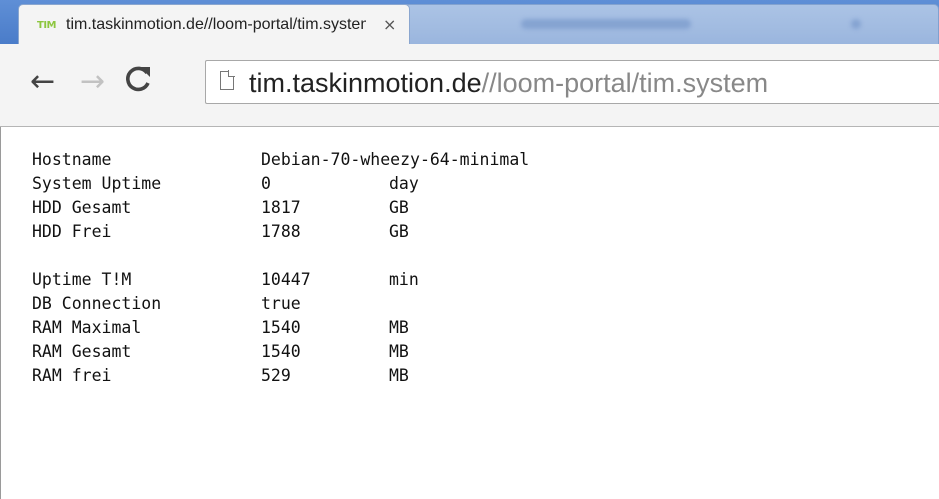 Image resolution: width=939 pixels, height=499 pixels. What do you see at coordinates (389, 24) in the screenshot?
I see `close-tab-icon: ×` at bounding box center [389, 24].